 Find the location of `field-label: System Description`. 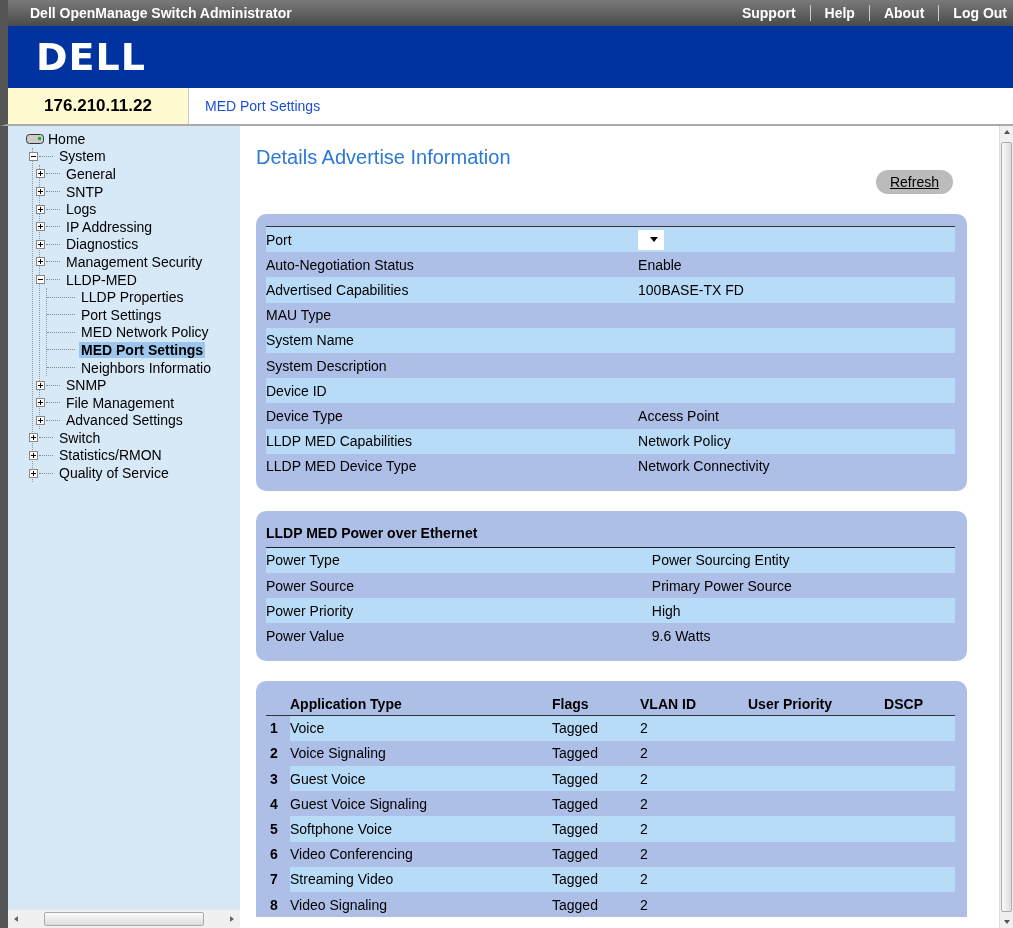

field-label: System Description is located at coordinates (452, 365).